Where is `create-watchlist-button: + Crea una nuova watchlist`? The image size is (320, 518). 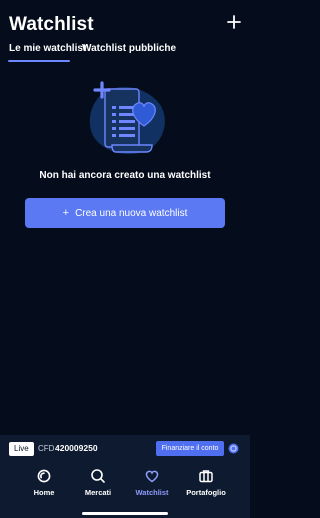 create-watchlist-button: + Crea una nuova watchlist is located at coordinates (125, 213).